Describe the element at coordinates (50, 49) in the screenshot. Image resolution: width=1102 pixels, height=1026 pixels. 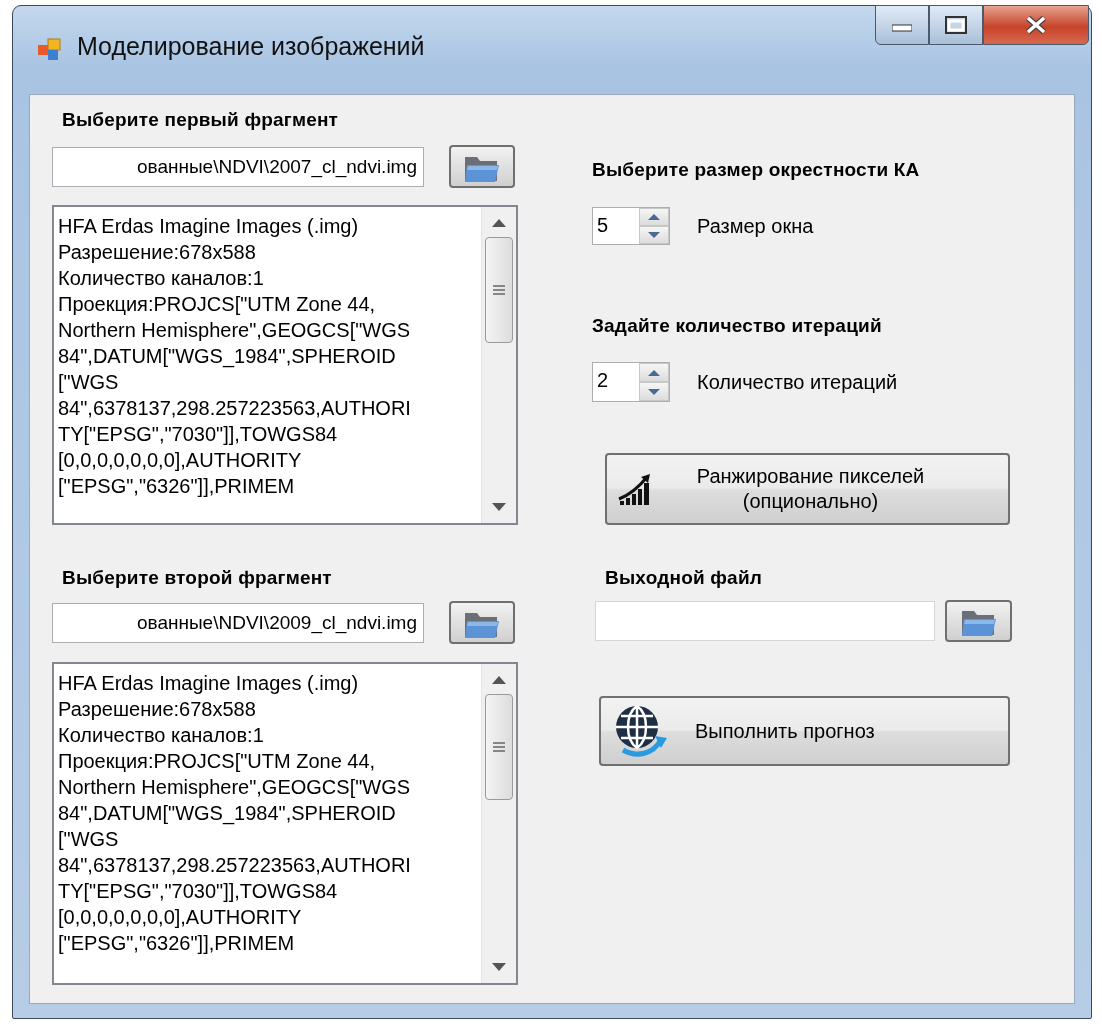
I see `app-icon` at that location.